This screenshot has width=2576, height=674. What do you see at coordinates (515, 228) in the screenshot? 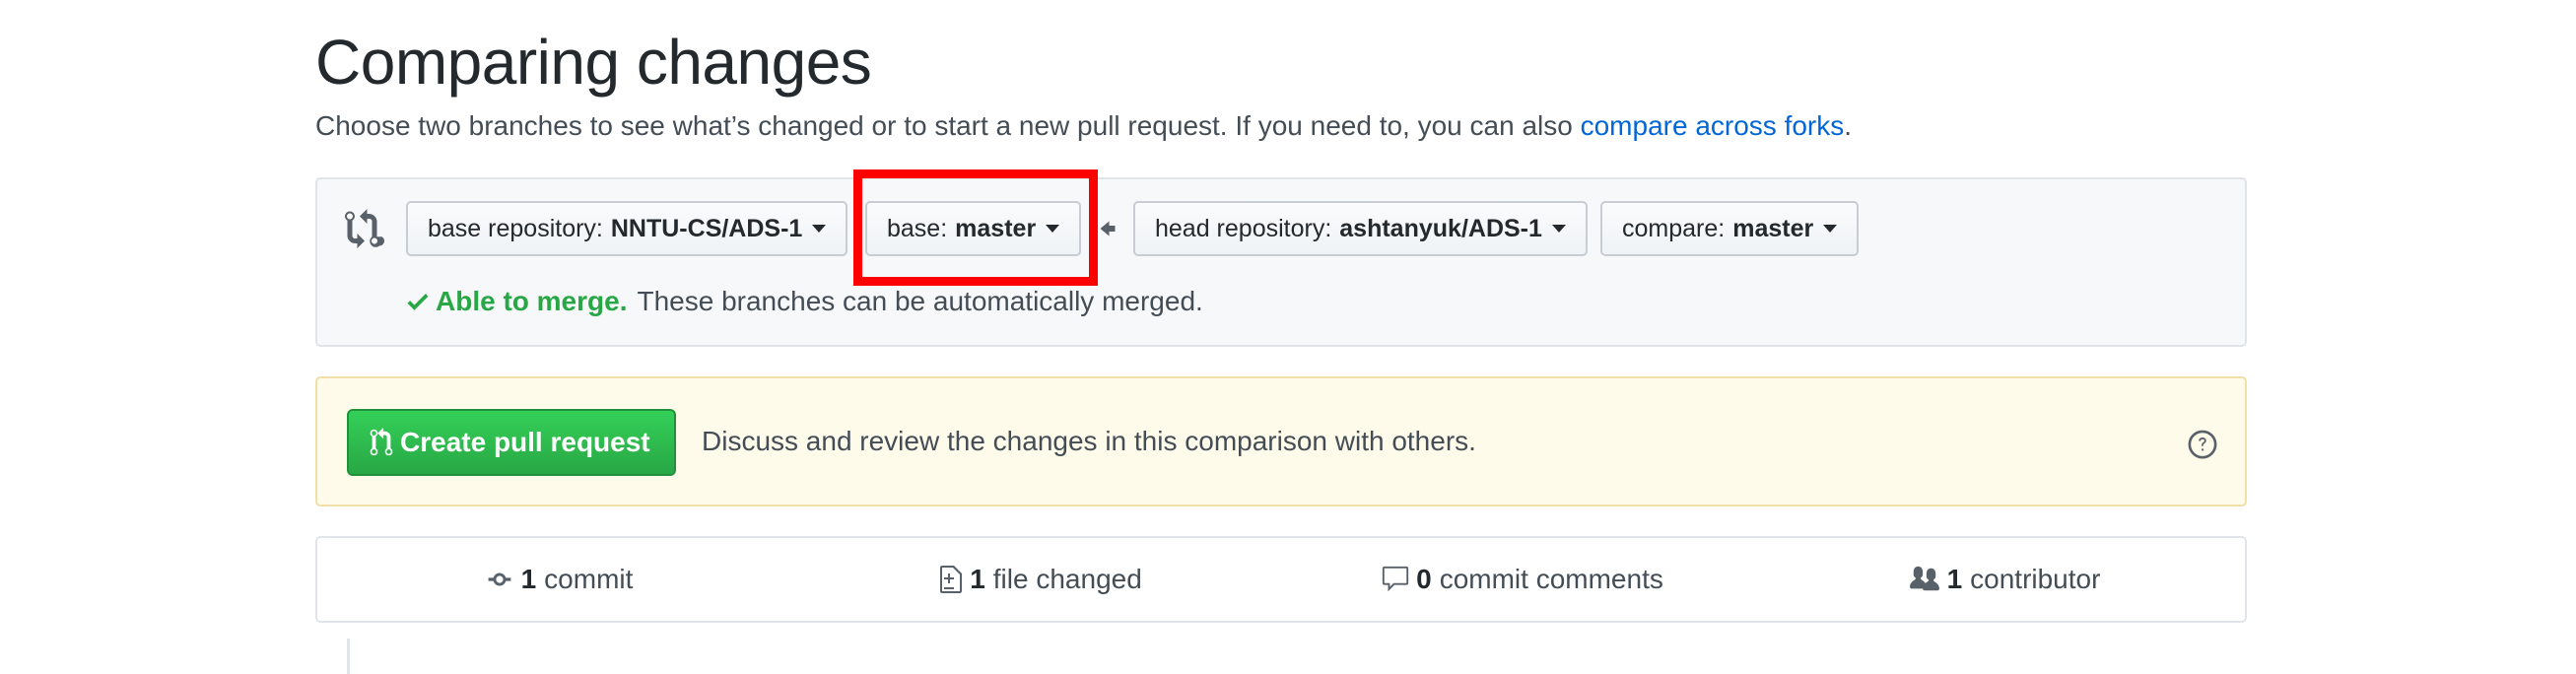
I see `base-repository-label: base repository:` at bounding box center [515, 228].